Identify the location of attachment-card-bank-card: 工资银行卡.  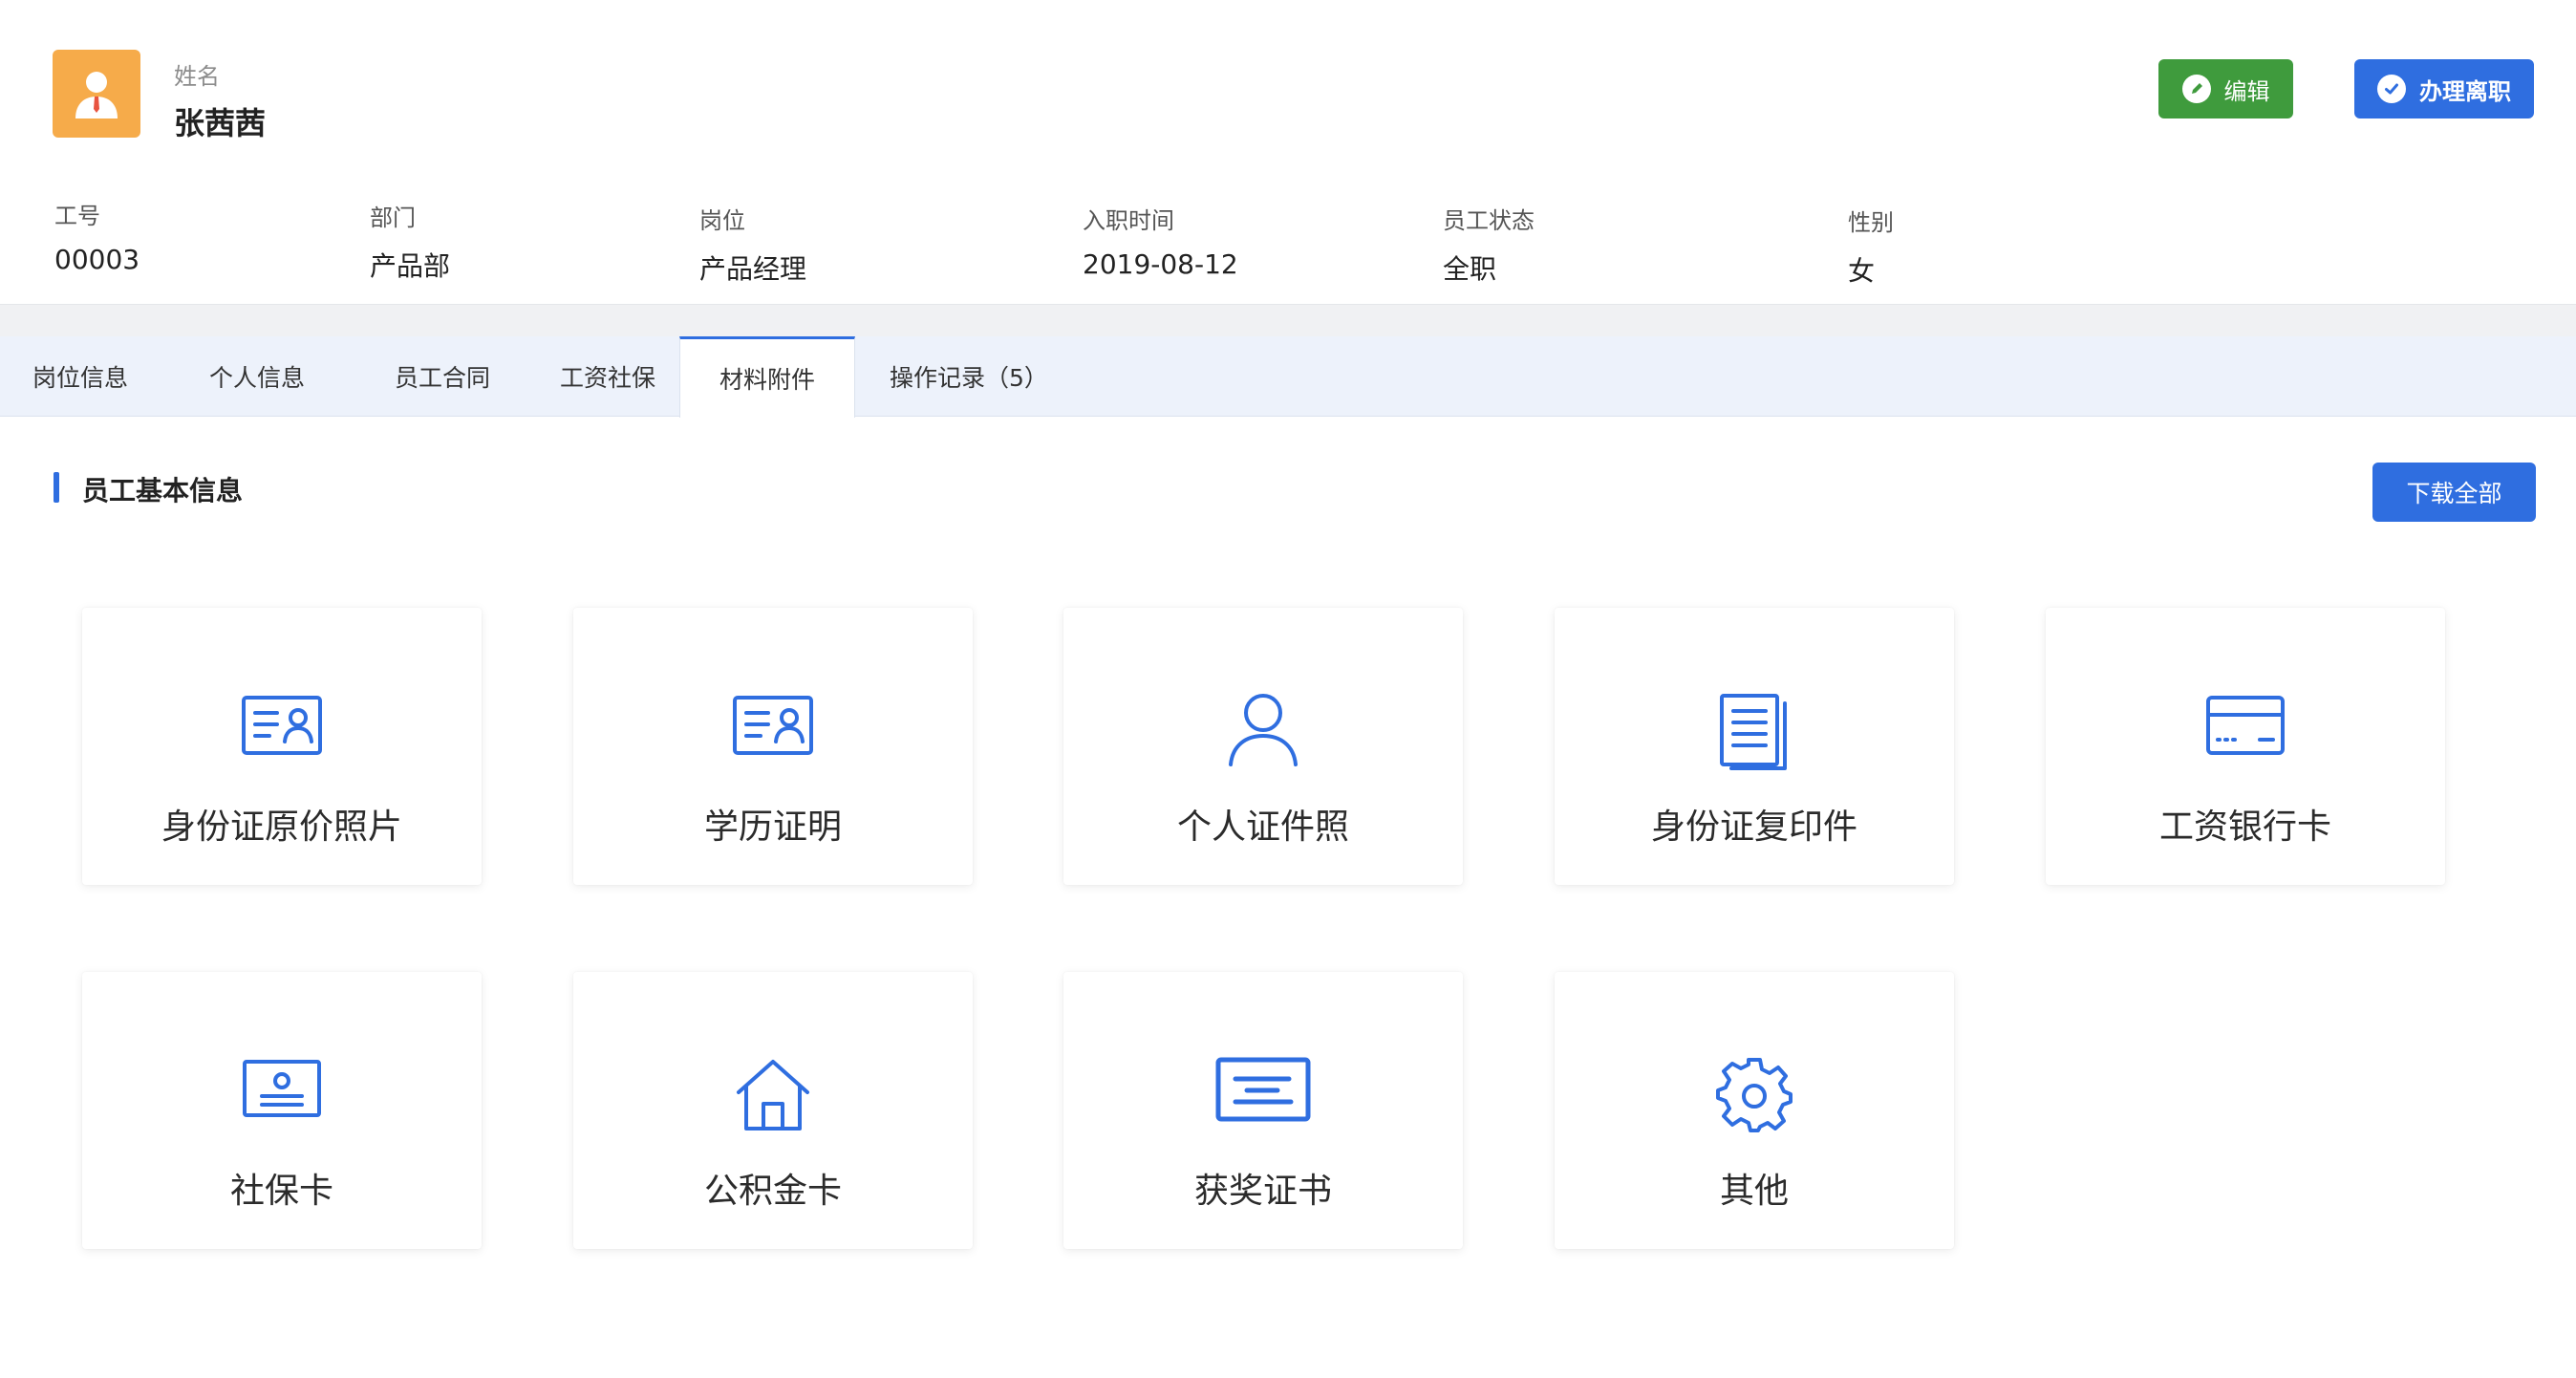
(2245, 747).